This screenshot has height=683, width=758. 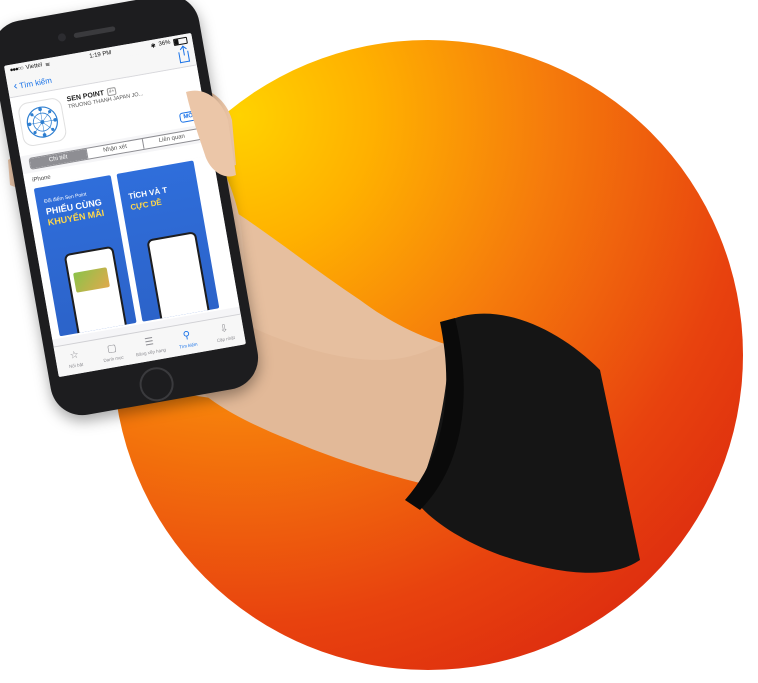 What do you see at coordinates (47, 65) in the screenshot?
I see `wifi-icon: ≋` at bounding box center [47, 65].